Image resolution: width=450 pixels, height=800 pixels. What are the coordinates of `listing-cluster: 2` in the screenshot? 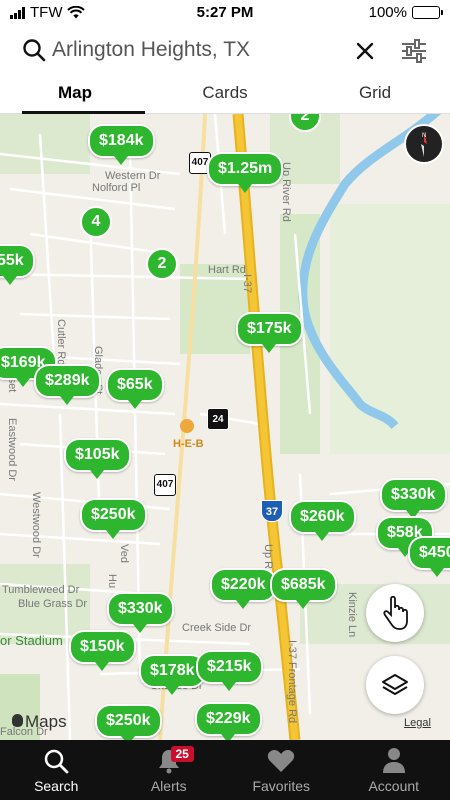 It's located at (162, 264).